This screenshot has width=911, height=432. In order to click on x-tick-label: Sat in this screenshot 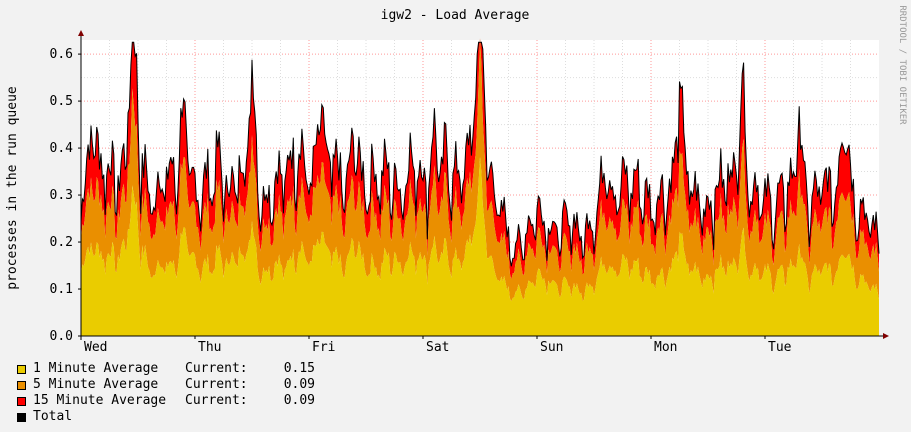, I will do `click(437, 347)`.